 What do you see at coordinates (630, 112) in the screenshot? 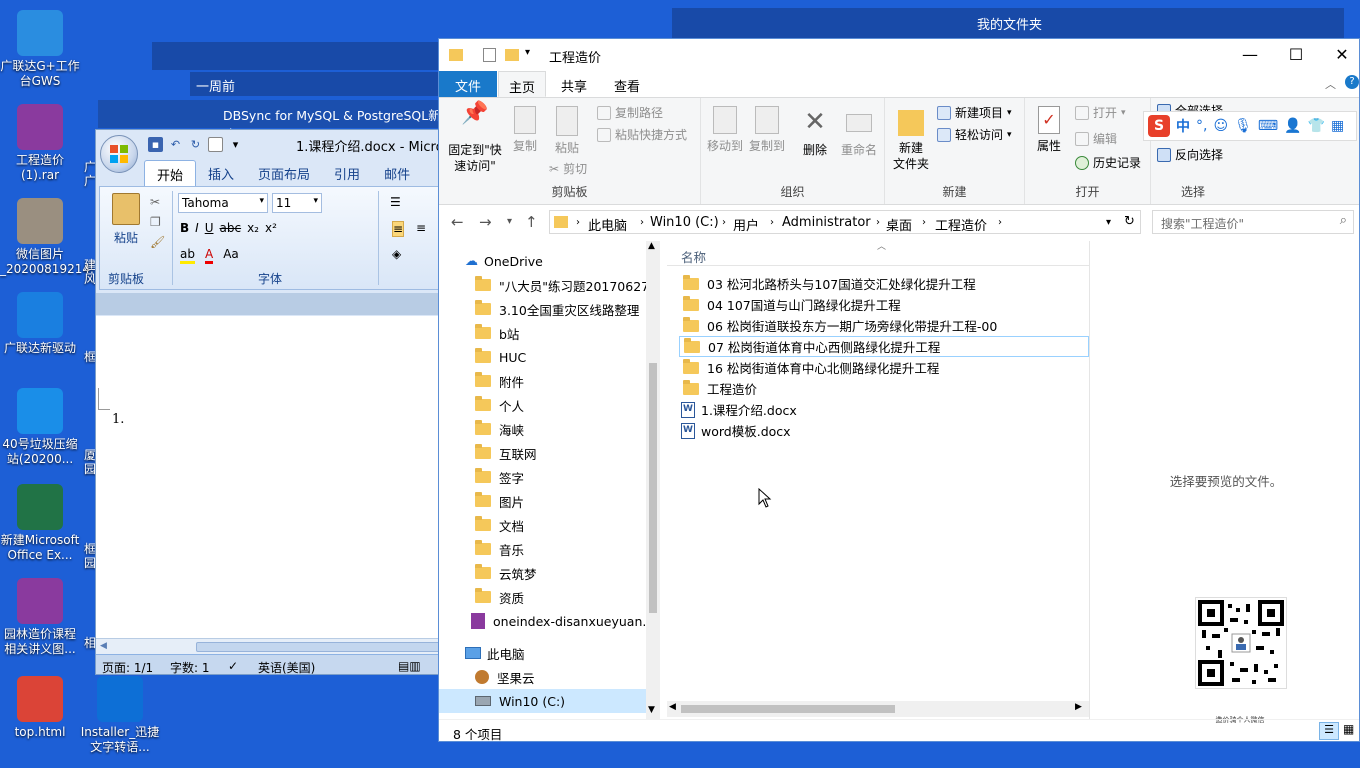
I see `copy-path-button: 复制路径` at bounding box center [630, 112].